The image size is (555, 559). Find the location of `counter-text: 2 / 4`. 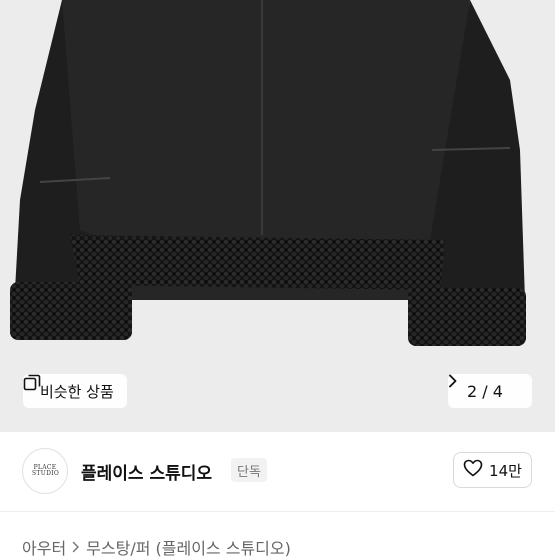

counter-text: 2 / 4 is located at coordinates (485, 391).